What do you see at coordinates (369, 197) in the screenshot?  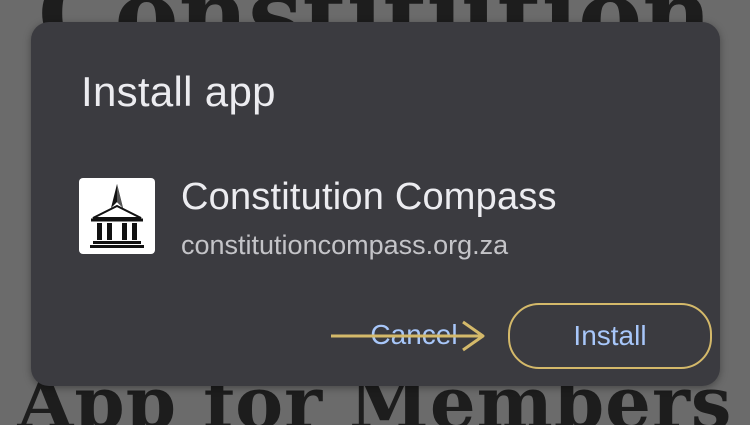 I see `app-name: Constitution Compass` at bounding box center [369, 197].